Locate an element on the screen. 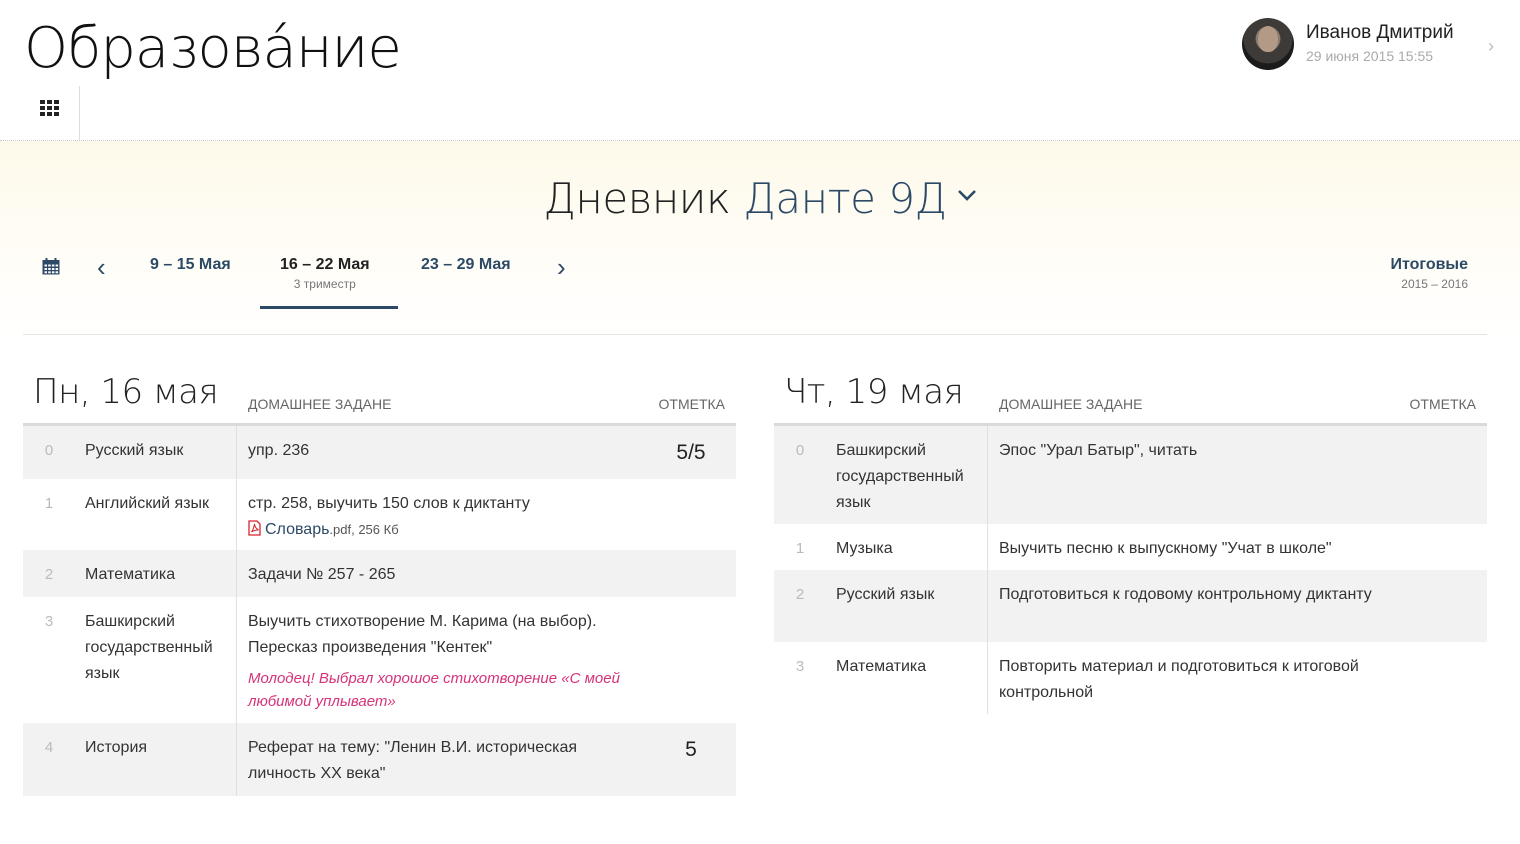 The height and width of the screenshot is (844, 1520). day-header: Чт, 19 мая ДОМАШНЕЕ ЗАДАНЕ ОТМЕТКА is located at coordinates (1130, 399).